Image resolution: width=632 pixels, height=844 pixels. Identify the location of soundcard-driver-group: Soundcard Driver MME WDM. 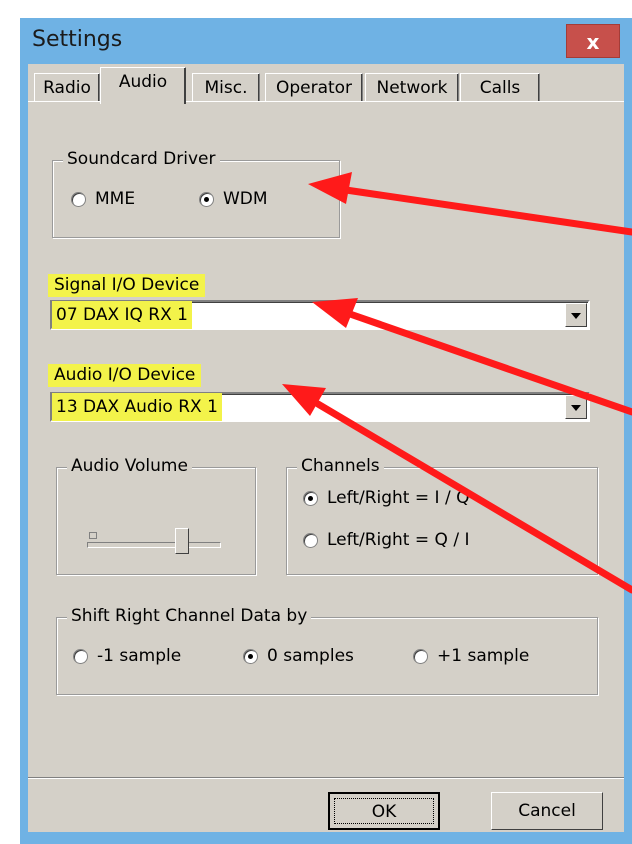
(196, 193).